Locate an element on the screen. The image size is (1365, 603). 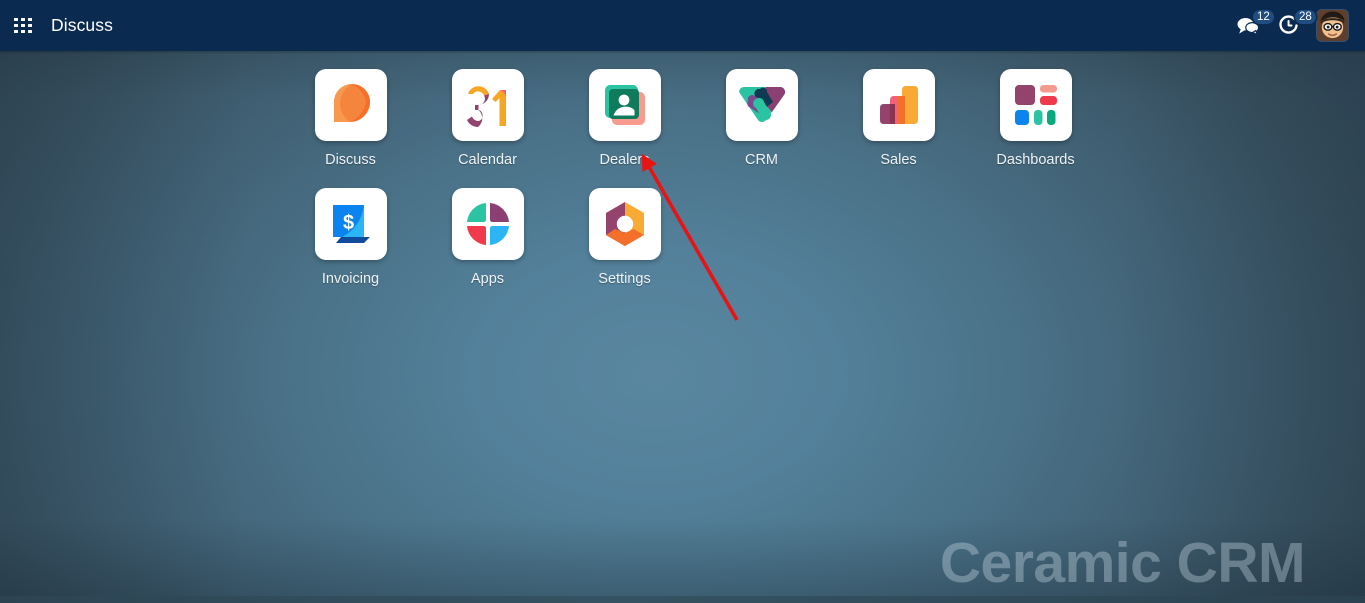
avatar-image is located at coordinates (1332, 25).